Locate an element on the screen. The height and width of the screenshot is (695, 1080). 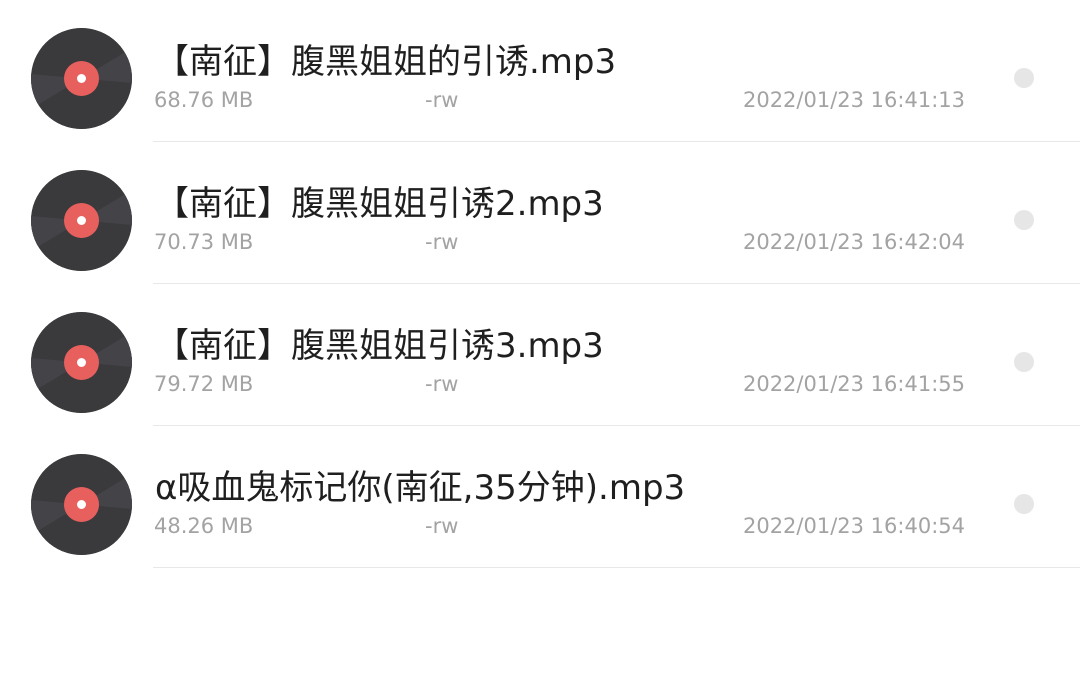
row-divider is located at coordinates (616, 567).